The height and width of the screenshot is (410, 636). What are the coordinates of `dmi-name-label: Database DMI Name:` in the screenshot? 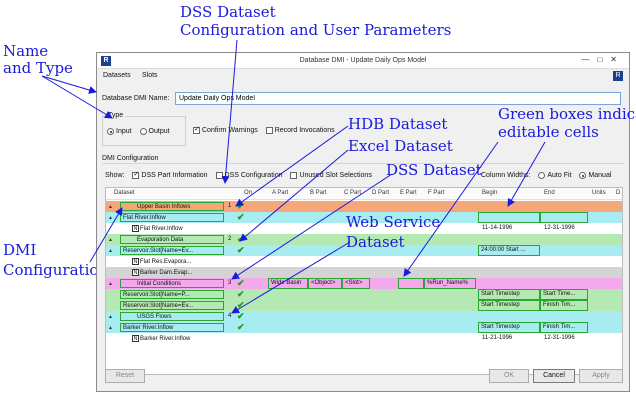 It's located at (136, 98).